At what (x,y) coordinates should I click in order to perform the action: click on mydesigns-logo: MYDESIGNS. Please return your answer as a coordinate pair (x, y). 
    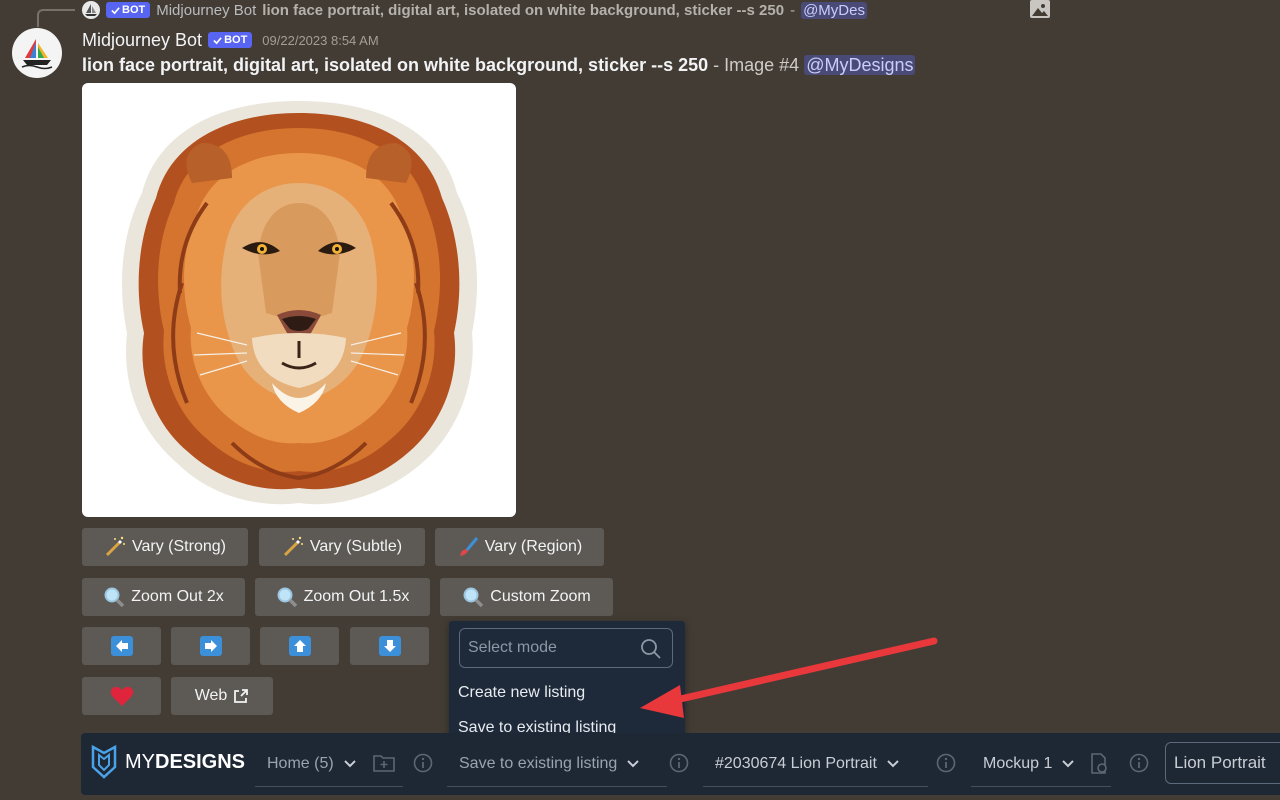
    Looking at the image, I should click on (168, 762).